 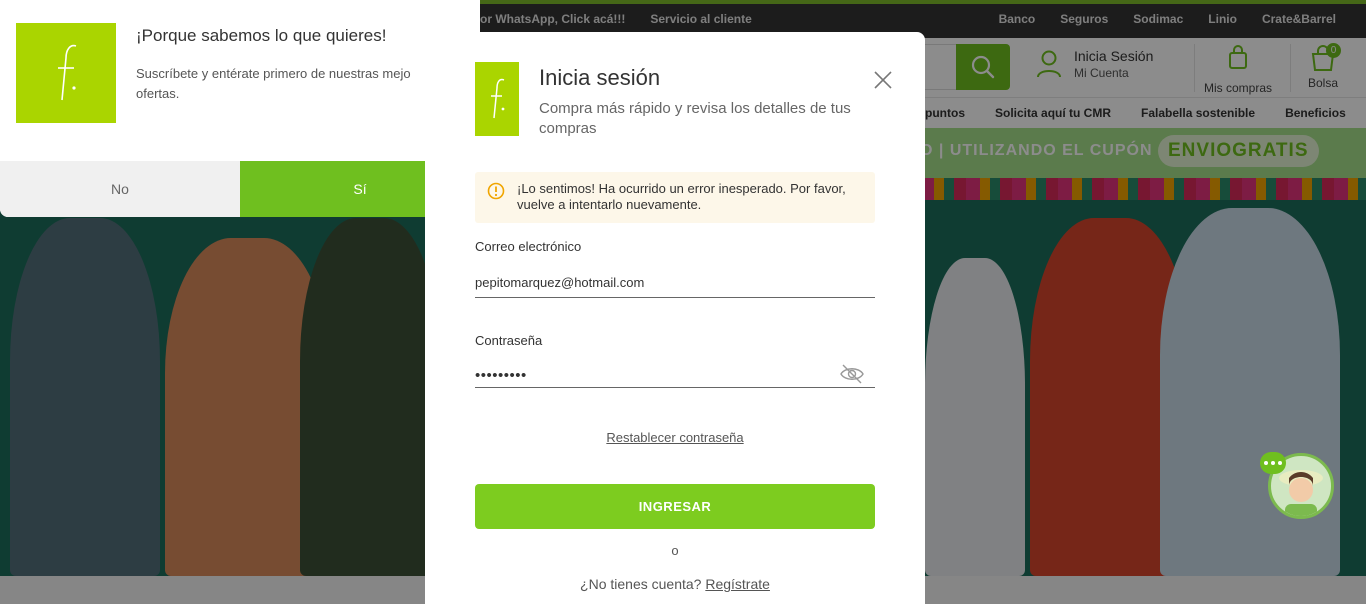 What do you see at coordinates (675, 373) in the screenshot?
I see `password-field` at bounding box center [675, 373].